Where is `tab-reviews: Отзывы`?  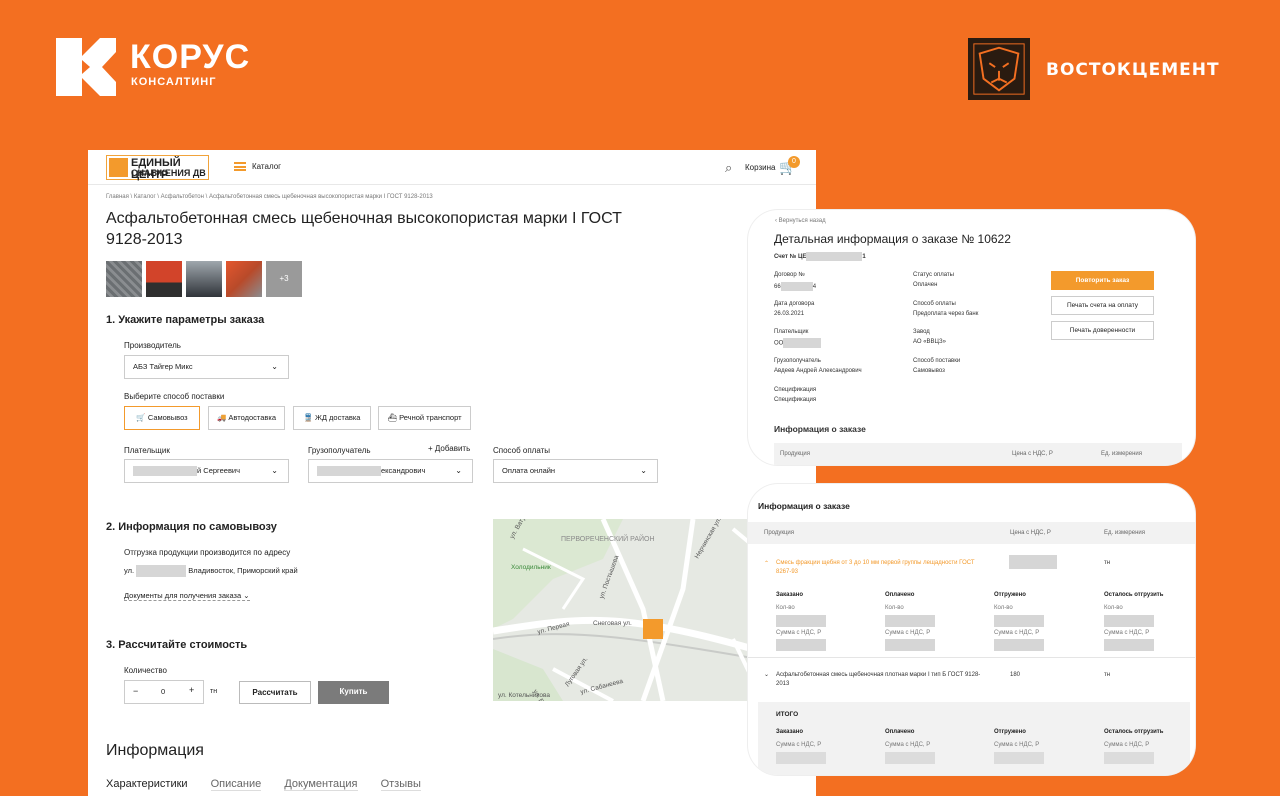 tab-reviews: Отзывы is located at coordinates (400, 784).